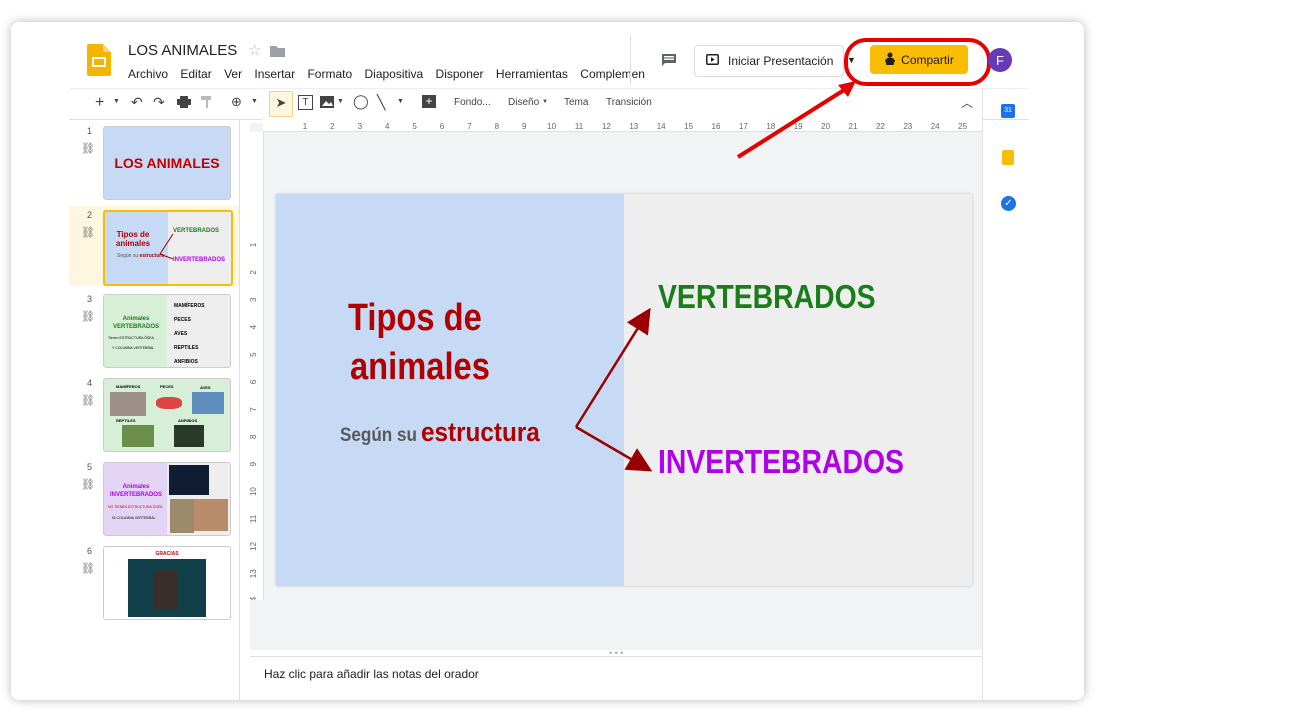  I want to click on slide-thumbnail-4: MAMÍFEROS PECES AVES REPTILES ANFIBIOS, so click(167, 415).